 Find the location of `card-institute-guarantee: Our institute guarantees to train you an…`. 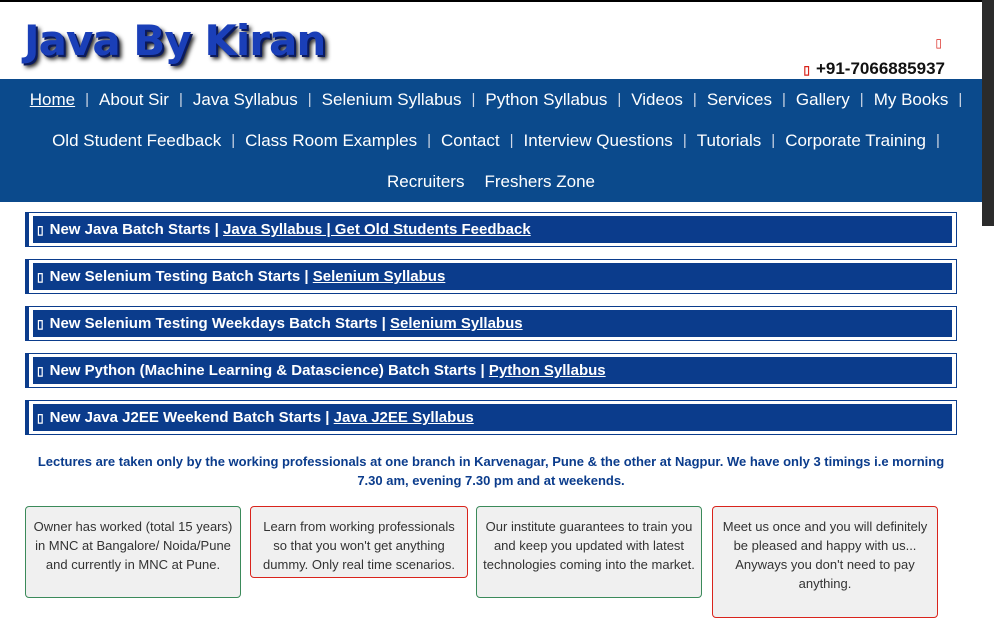

card-institute-guarantee: Our institute guarantees to train you an… is located at coordinates (589, 552).